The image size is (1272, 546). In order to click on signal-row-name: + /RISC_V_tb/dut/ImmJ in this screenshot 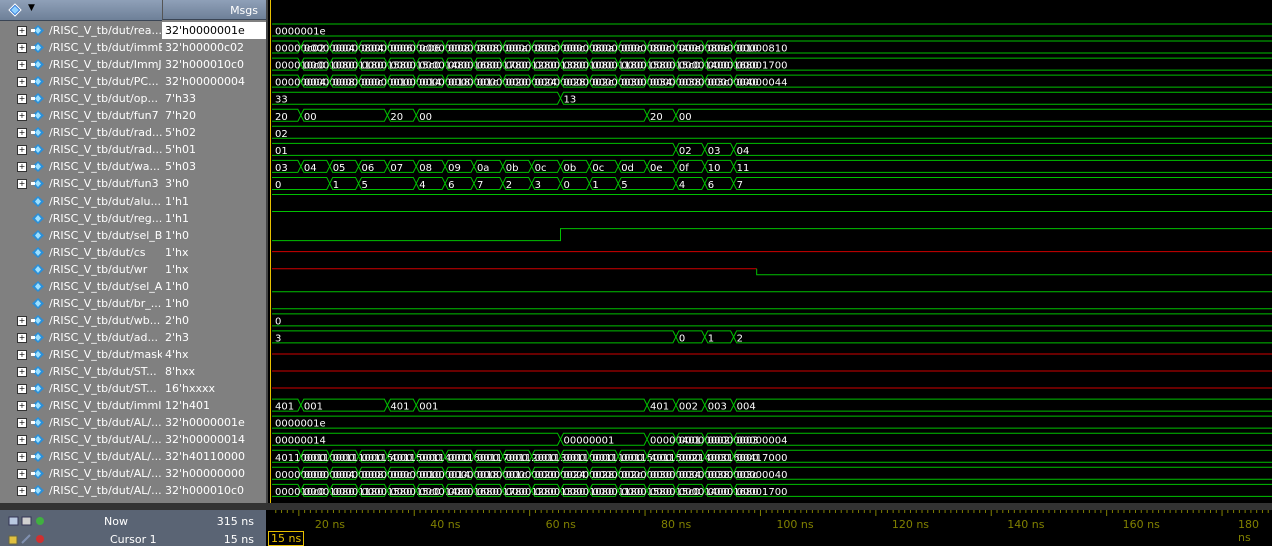, I will do `click(81, 64)`.